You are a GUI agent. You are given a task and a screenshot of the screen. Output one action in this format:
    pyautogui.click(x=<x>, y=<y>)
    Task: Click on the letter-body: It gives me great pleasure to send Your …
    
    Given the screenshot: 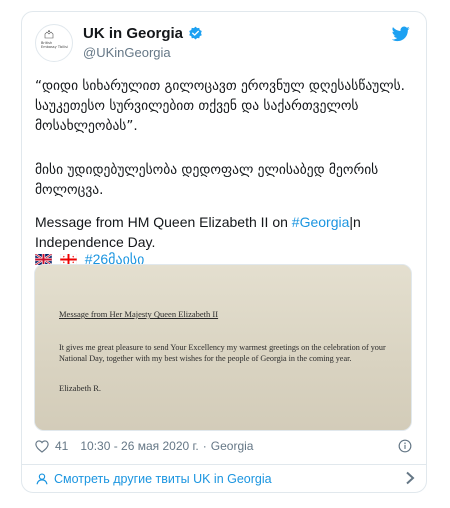 What is the action you would take?
    pyautogui.click(x=222, y=353)
    